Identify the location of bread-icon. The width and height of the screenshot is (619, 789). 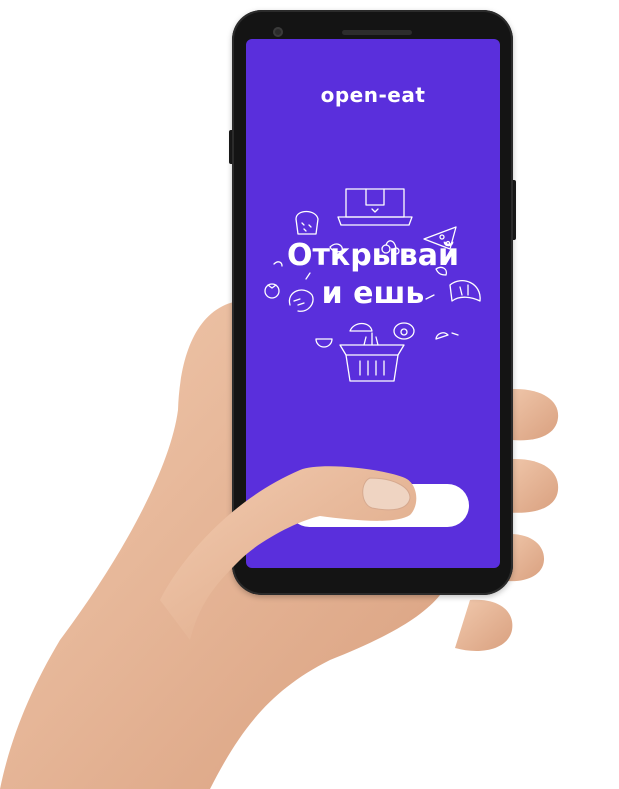
(307, 222).